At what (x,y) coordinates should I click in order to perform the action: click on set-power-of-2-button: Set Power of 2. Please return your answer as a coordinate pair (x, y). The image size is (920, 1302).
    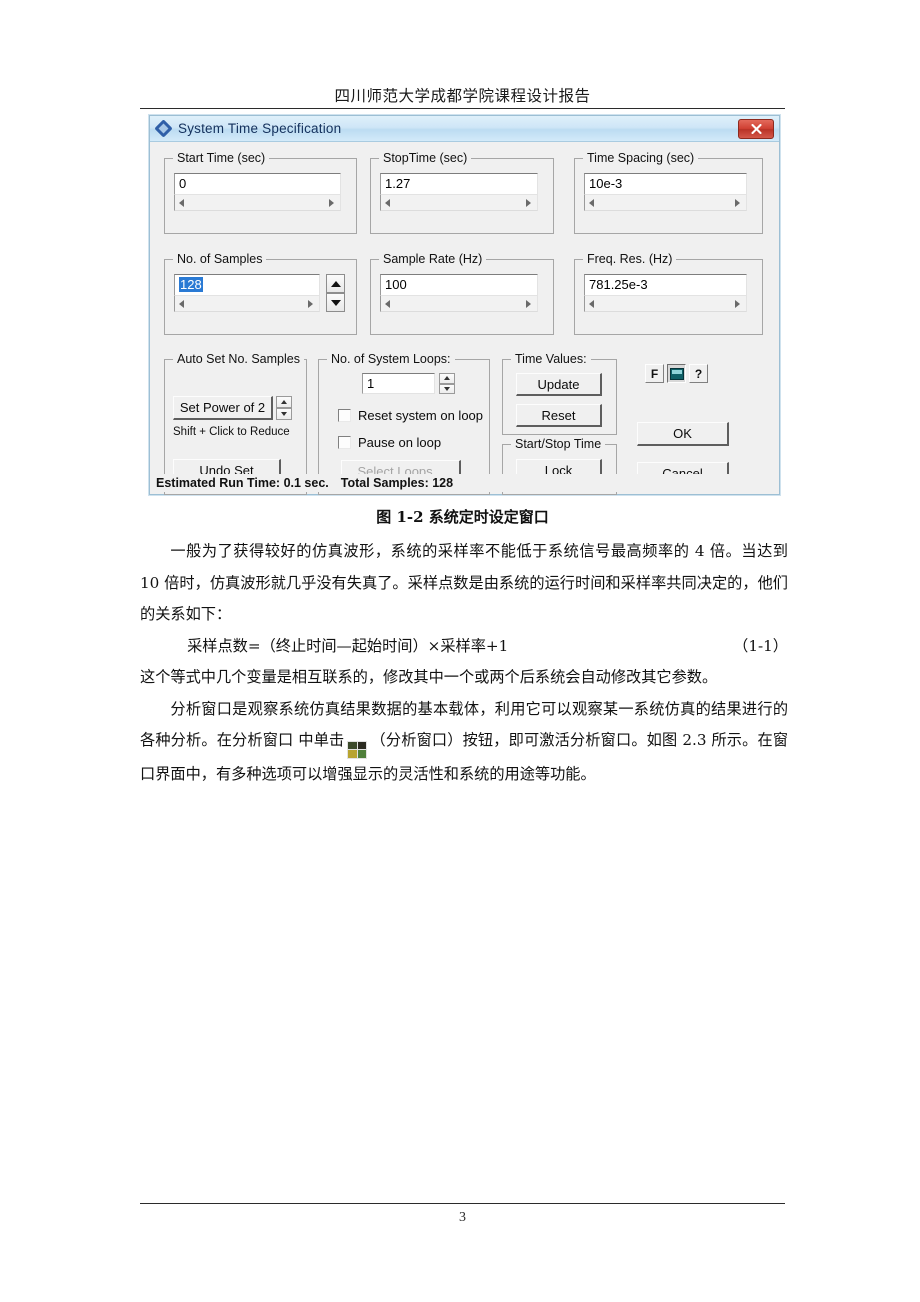
    Looking at the image, I should click on (223, 408).